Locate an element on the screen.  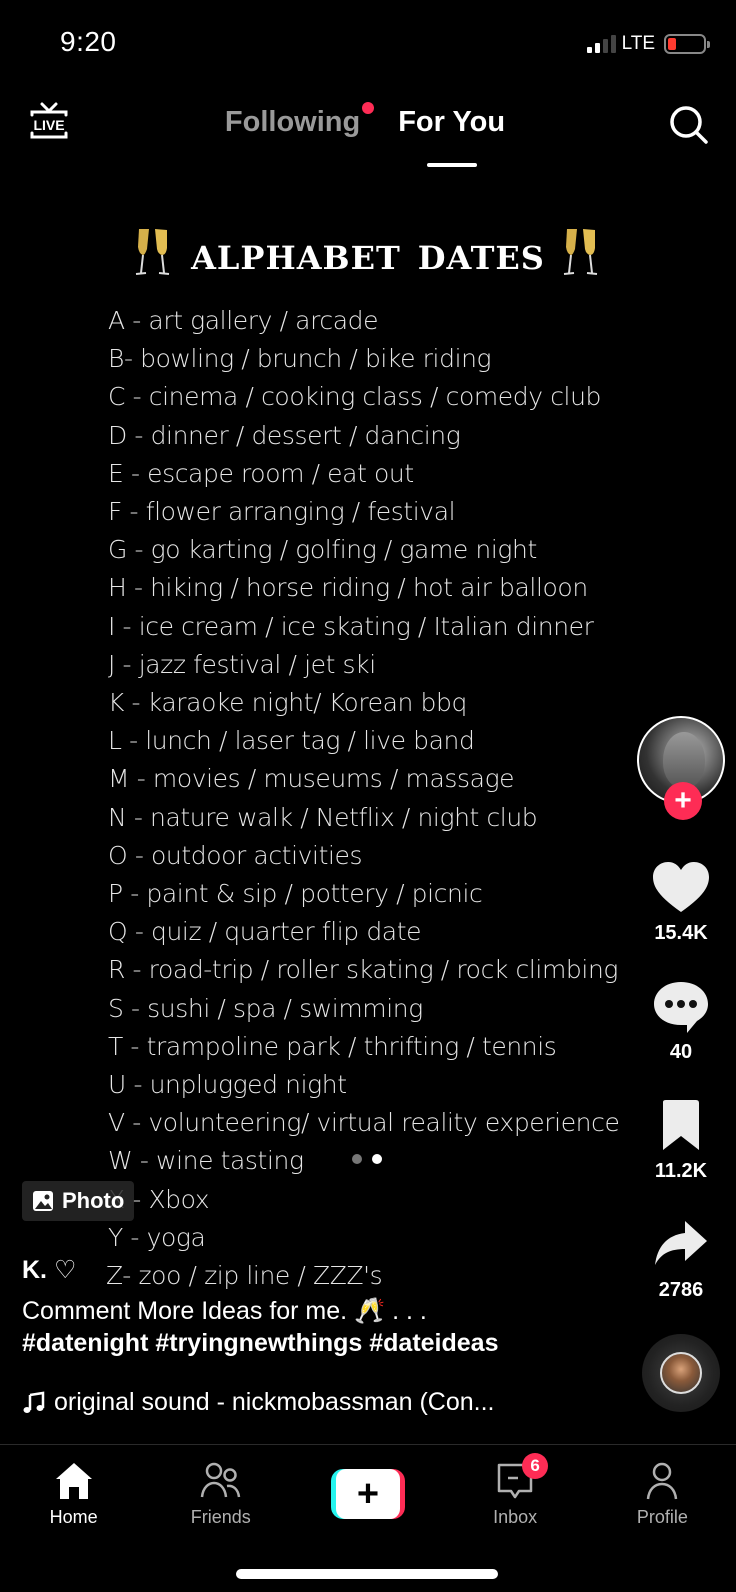
feed-tabs: Following For You is located at coordinates (368, 134).